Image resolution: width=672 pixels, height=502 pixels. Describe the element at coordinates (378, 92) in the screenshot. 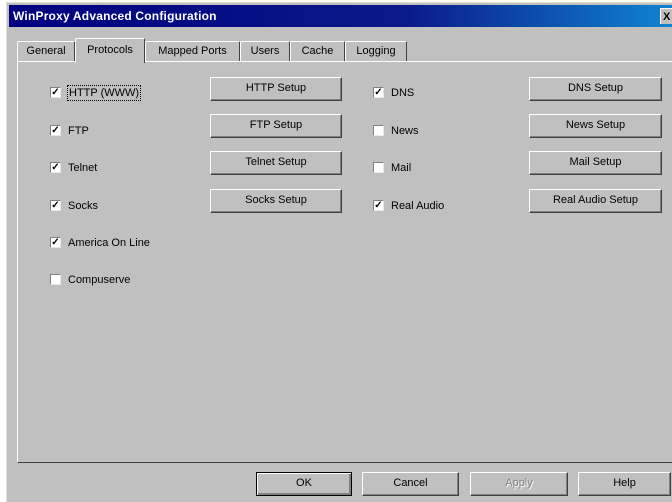

I see `checkbox-dns-box: ✓` at that location.